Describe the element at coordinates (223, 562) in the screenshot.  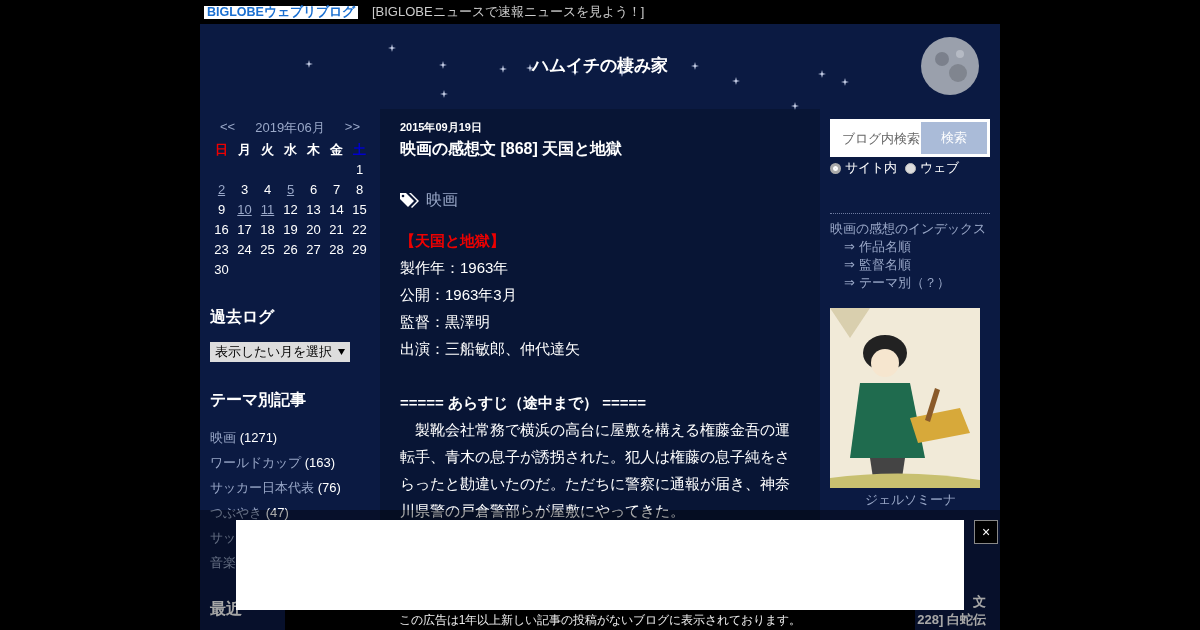
I see `theme-link: 音楽` at that location.